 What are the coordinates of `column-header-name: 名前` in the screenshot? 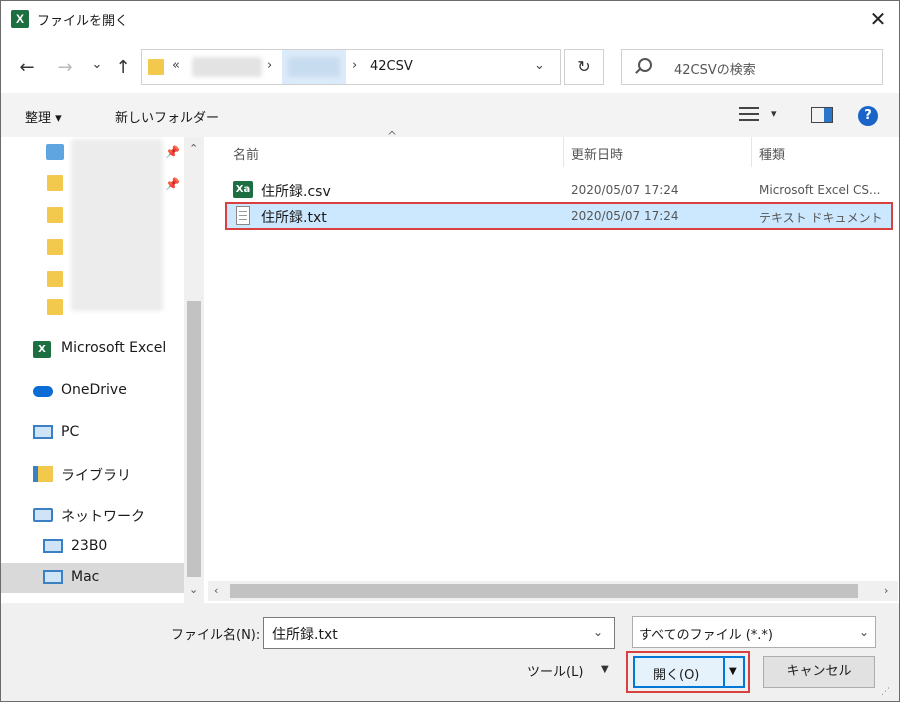 It's located at (246, 153).